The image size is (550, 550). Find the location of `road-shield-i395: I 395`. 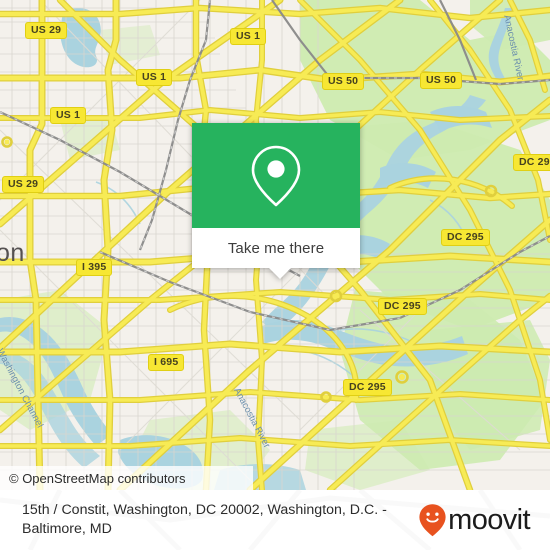

road-shield-i395: I 395 is located at coordinates (94, 267).